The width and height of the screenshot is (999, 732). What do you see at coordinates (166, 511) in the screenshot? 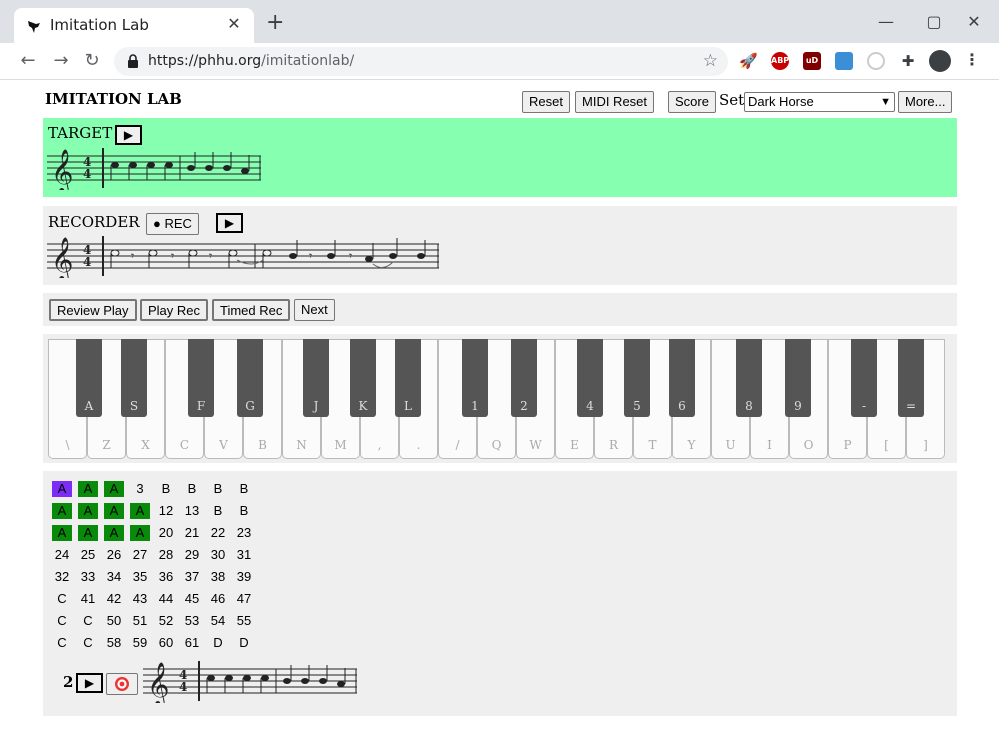
I see `grid-cell: 12` at bounding box center [166, 511].